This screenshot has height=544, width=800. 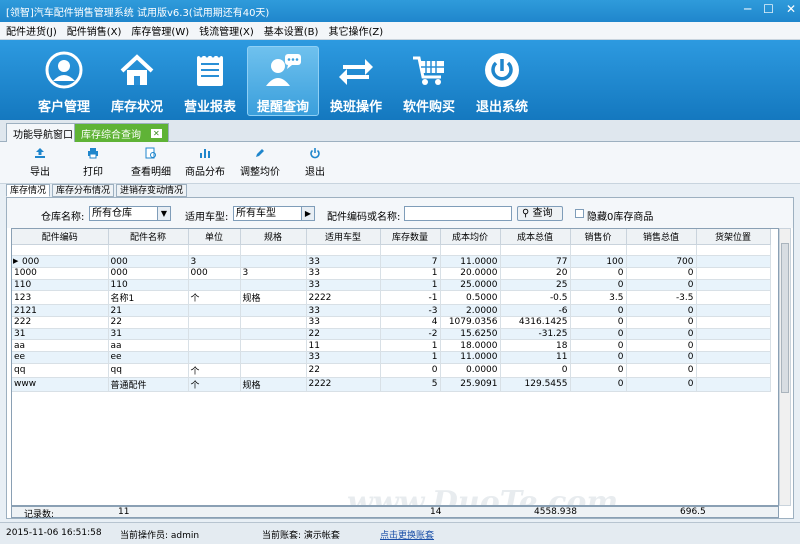 I want to click on menu-item-settings: 基本设置(B), so click(x=291, y=30).